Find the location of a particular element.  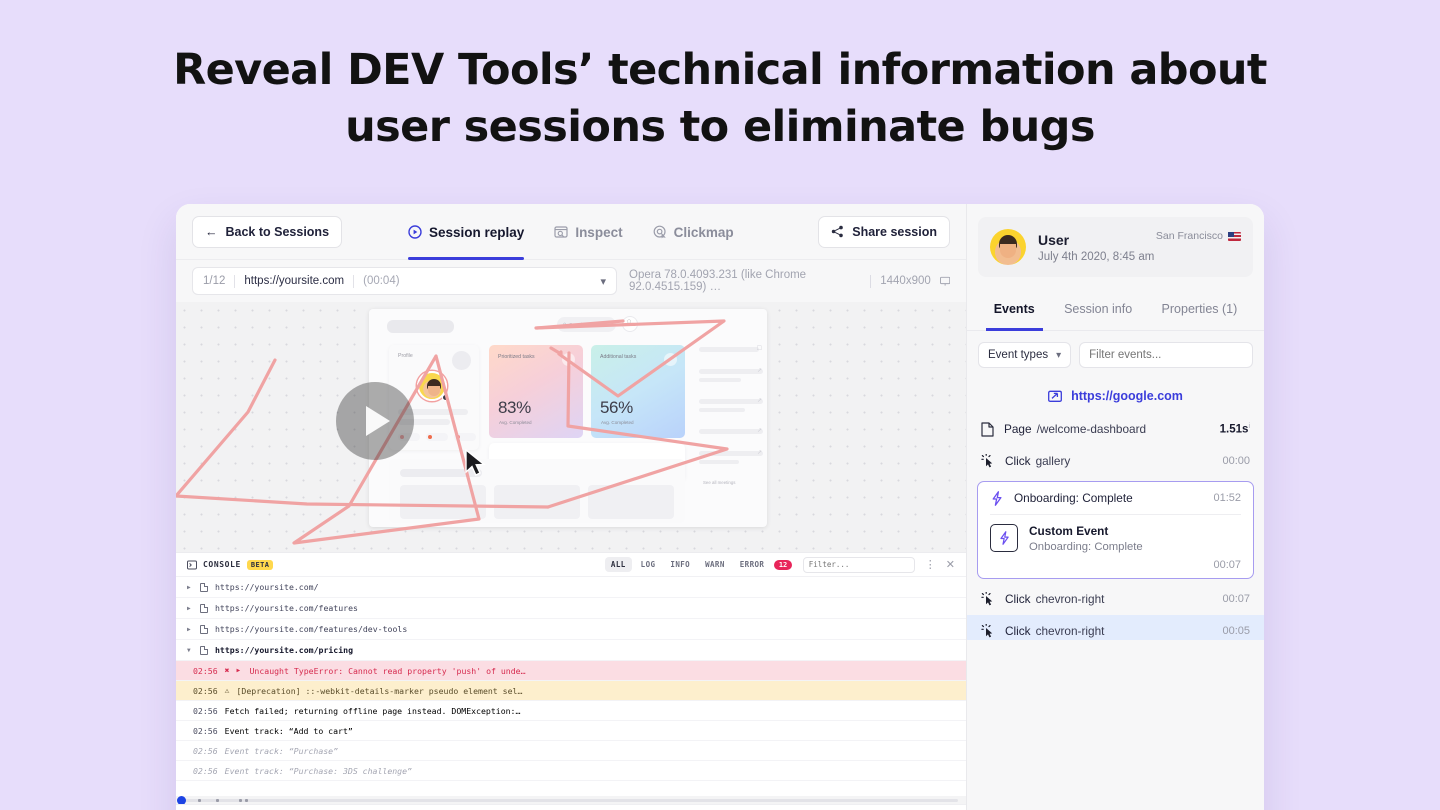

event-row-click-selected: Click chevron-right 00:05 is located at coordinates (1115, 627).